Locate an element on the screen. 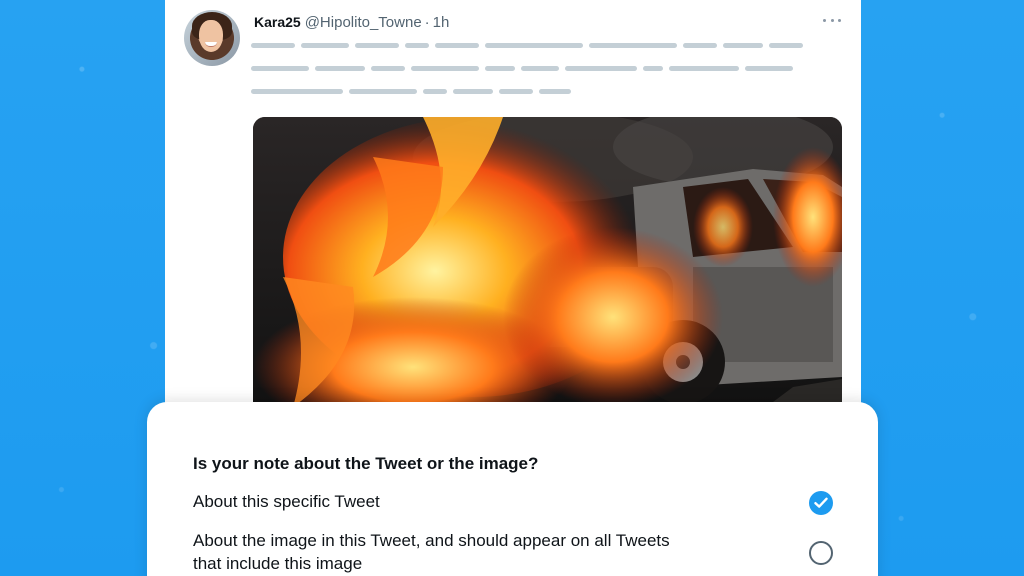 The image size is (1024, 576). tweet-time: 1h is located at coordinates (441, 22).